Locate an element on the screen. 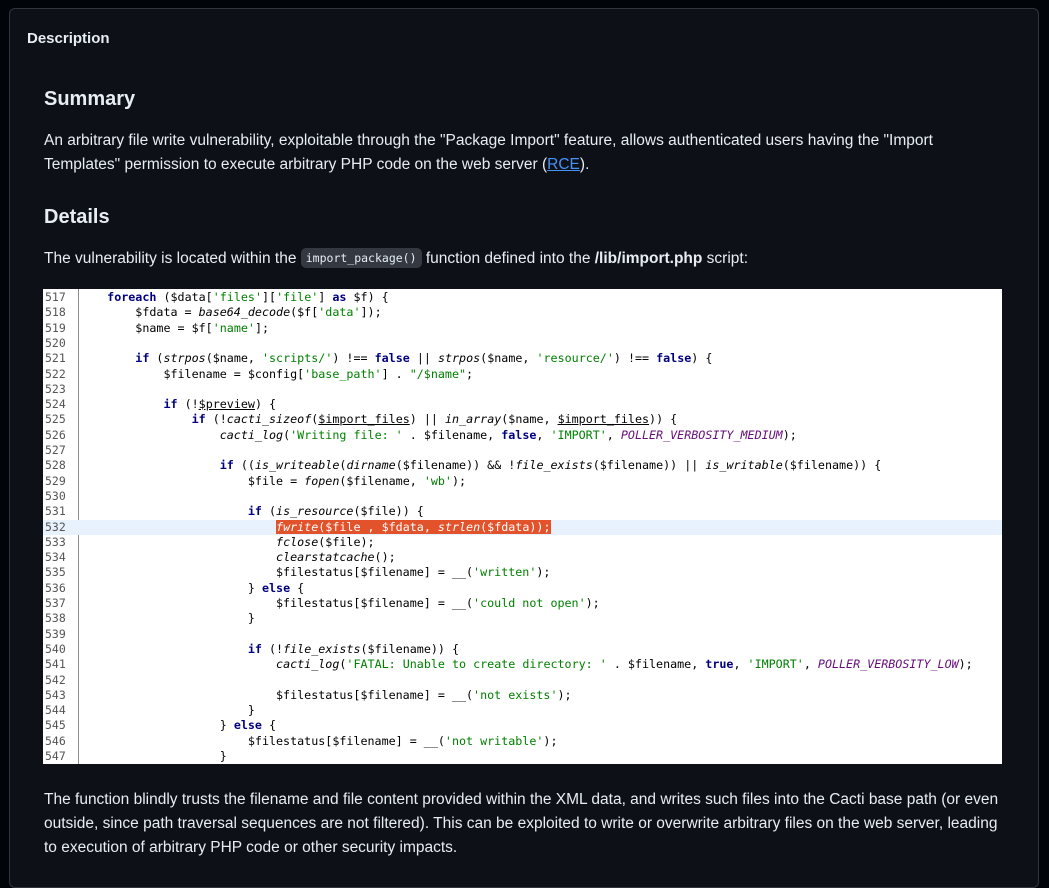  line-number: 540 is located at coordinates (55, 648).